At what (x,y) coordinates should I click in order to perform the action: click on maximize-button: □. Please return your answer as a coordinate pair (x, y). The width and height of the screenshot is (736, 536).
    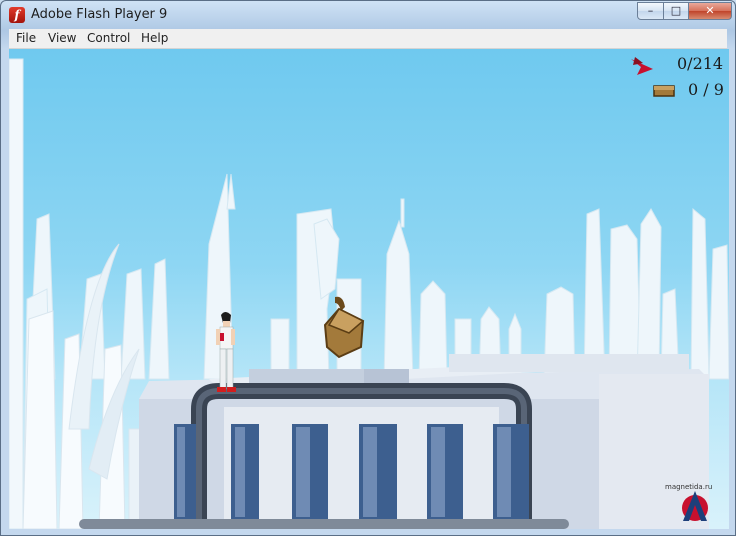
    Looking at the image, I should click on (676, 11).